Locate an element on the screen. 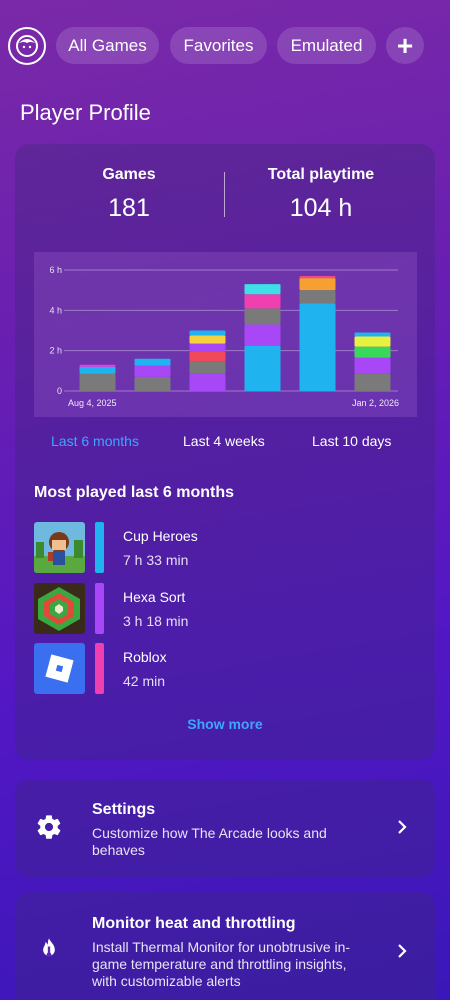 Image resolution: width=450 pixels, height=1000 pixels. thermometer-flame-icon is located at coordinates (49, 947).